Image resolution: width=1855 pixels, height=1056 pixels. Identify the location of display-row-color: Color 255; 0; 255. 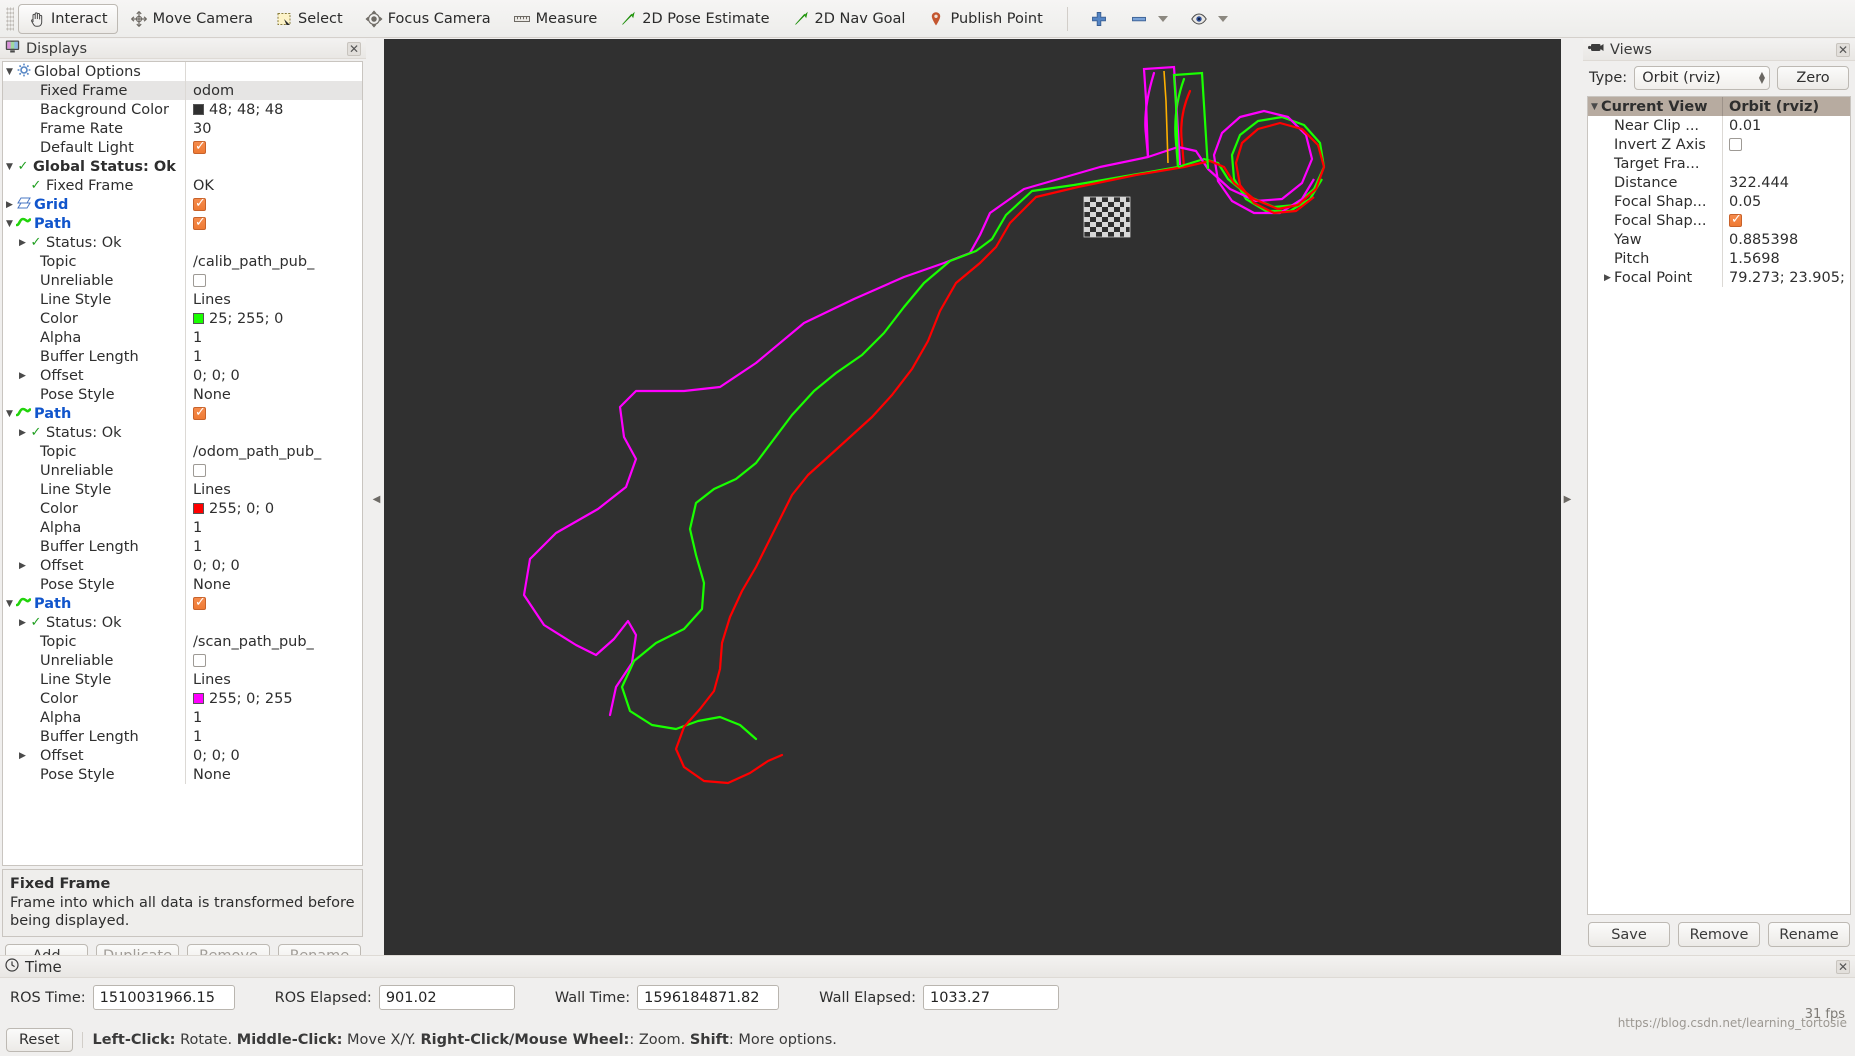
(182, 698).